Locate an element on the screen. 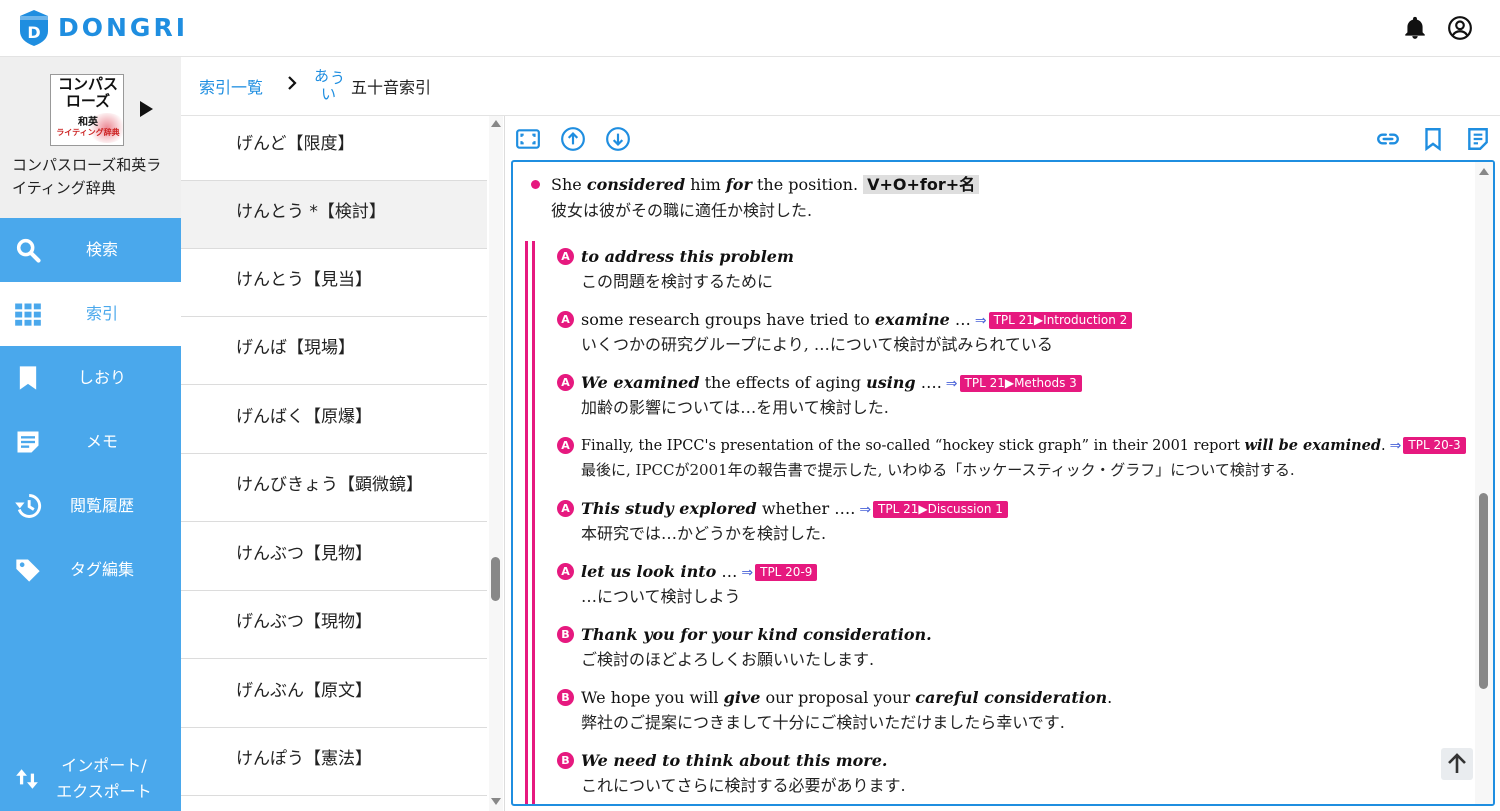  breadcrumb-index-list-link: 索引一覧 is located at coordinates (231, 86).